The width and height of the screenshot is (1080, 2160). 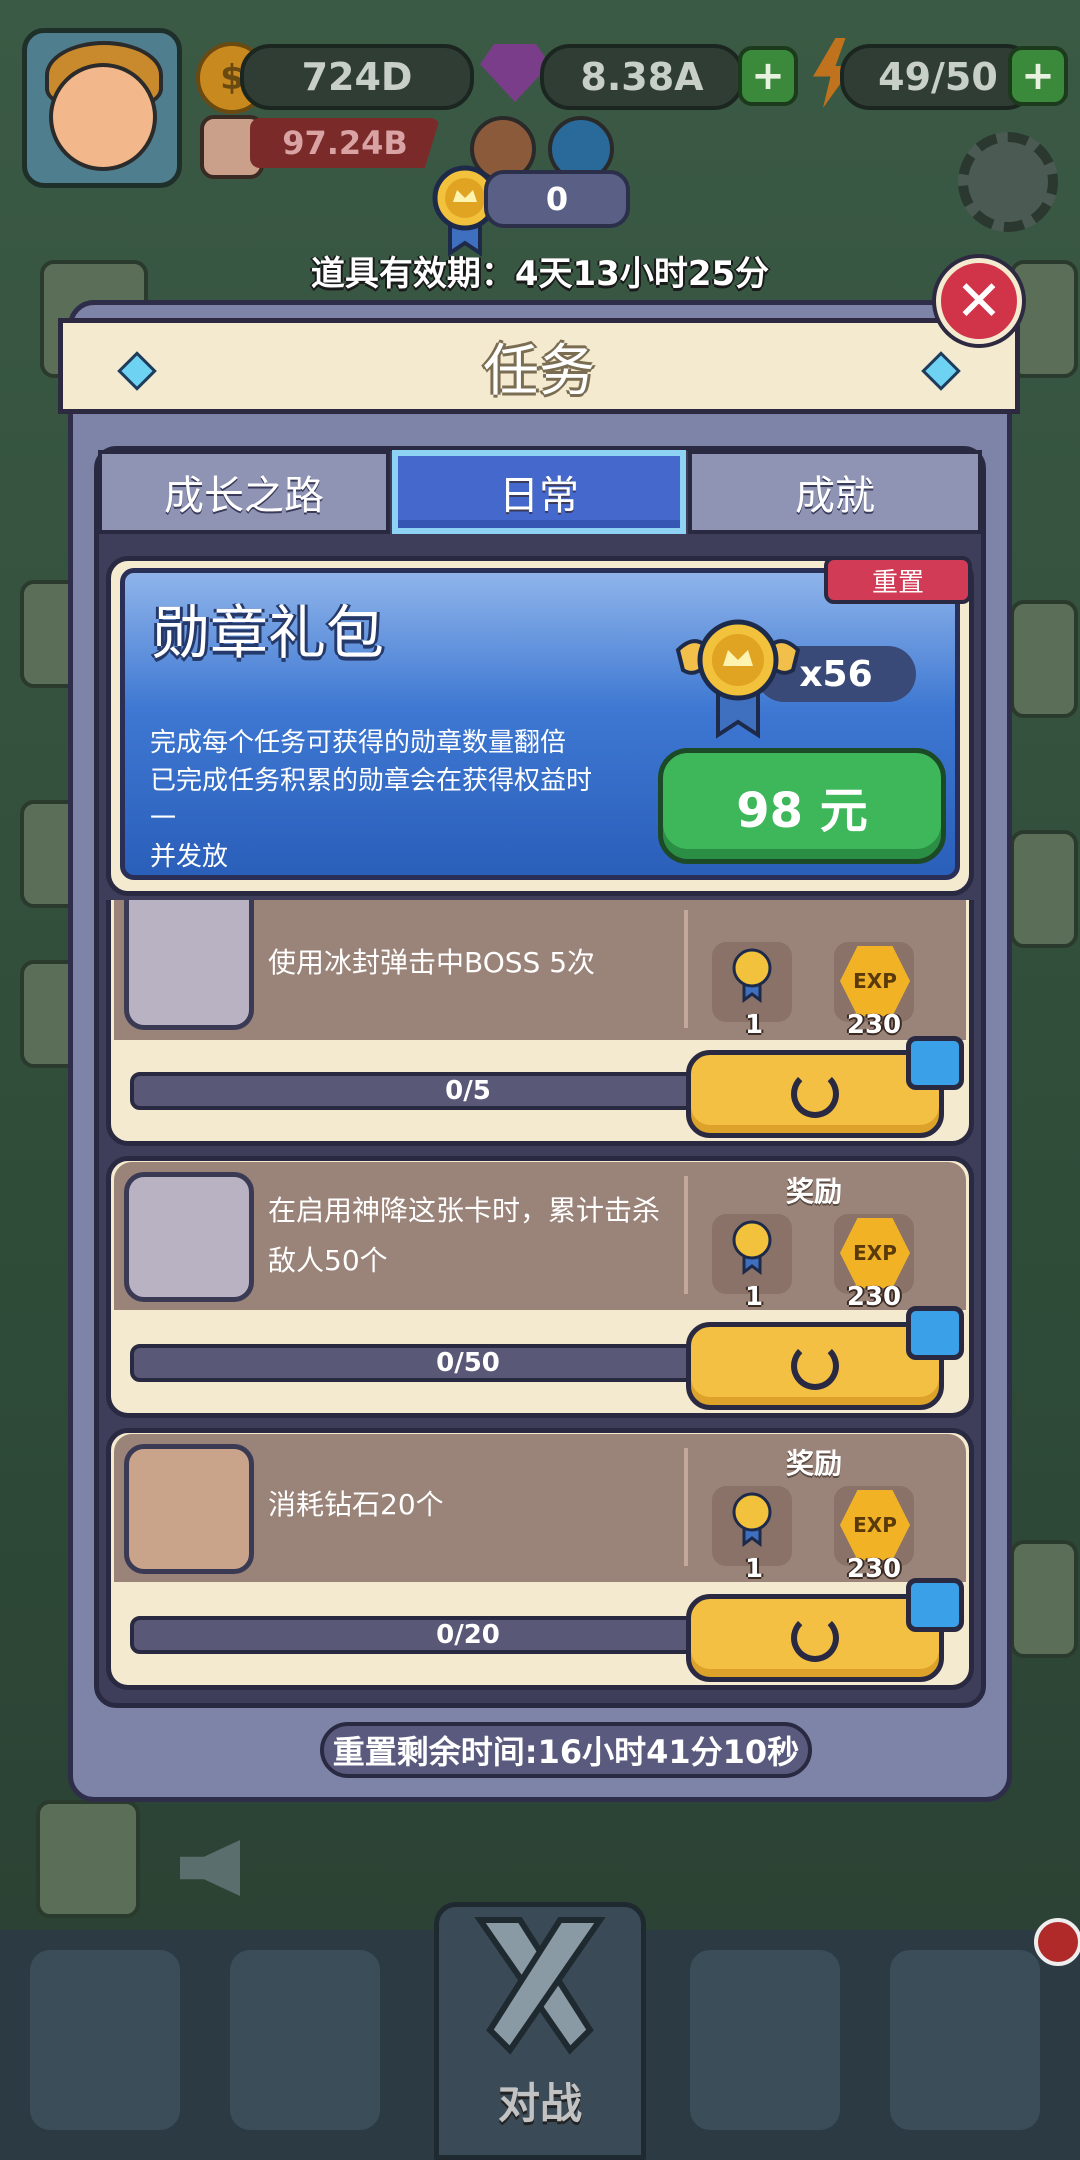 What do you see at coordinates (371, 800) in the screenshot?
I see `pack-desc-line-2: 已完成任务积累的勋章会在获得权益时一` at bounding box center [371, 800].